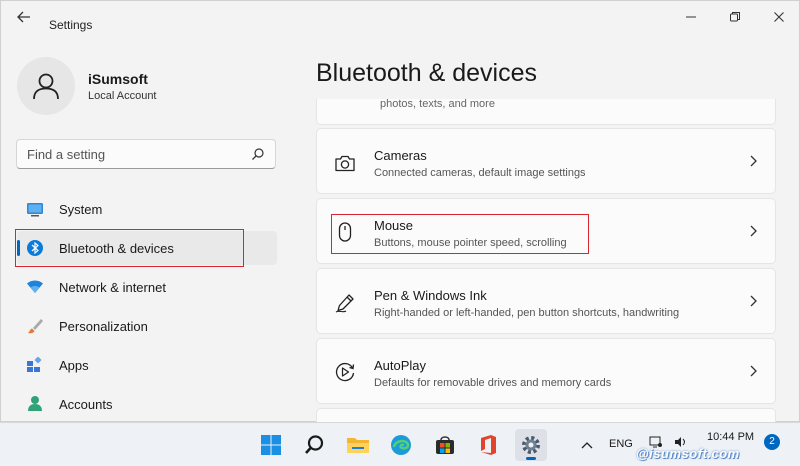  I want to click on accounts-icon, so click(35, 404).